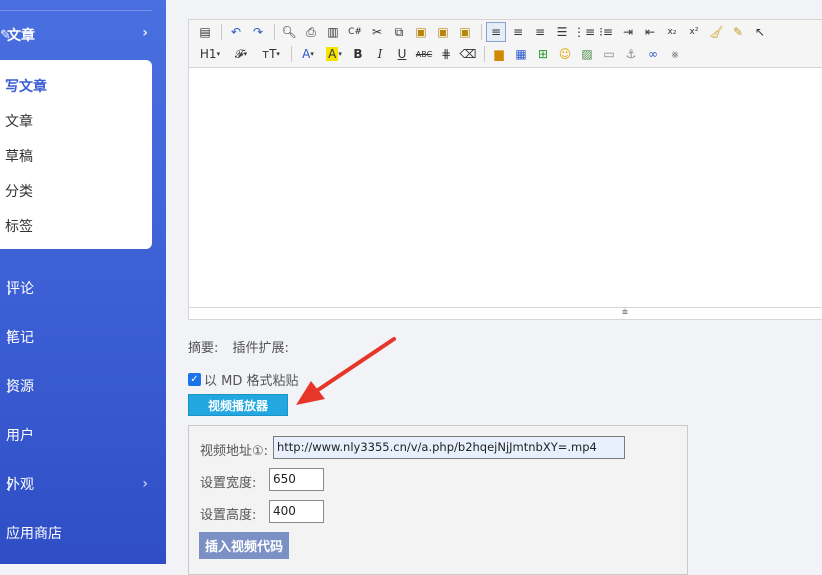  I want to click on clear-format-icon: 🧹︎, so click(716, 32).